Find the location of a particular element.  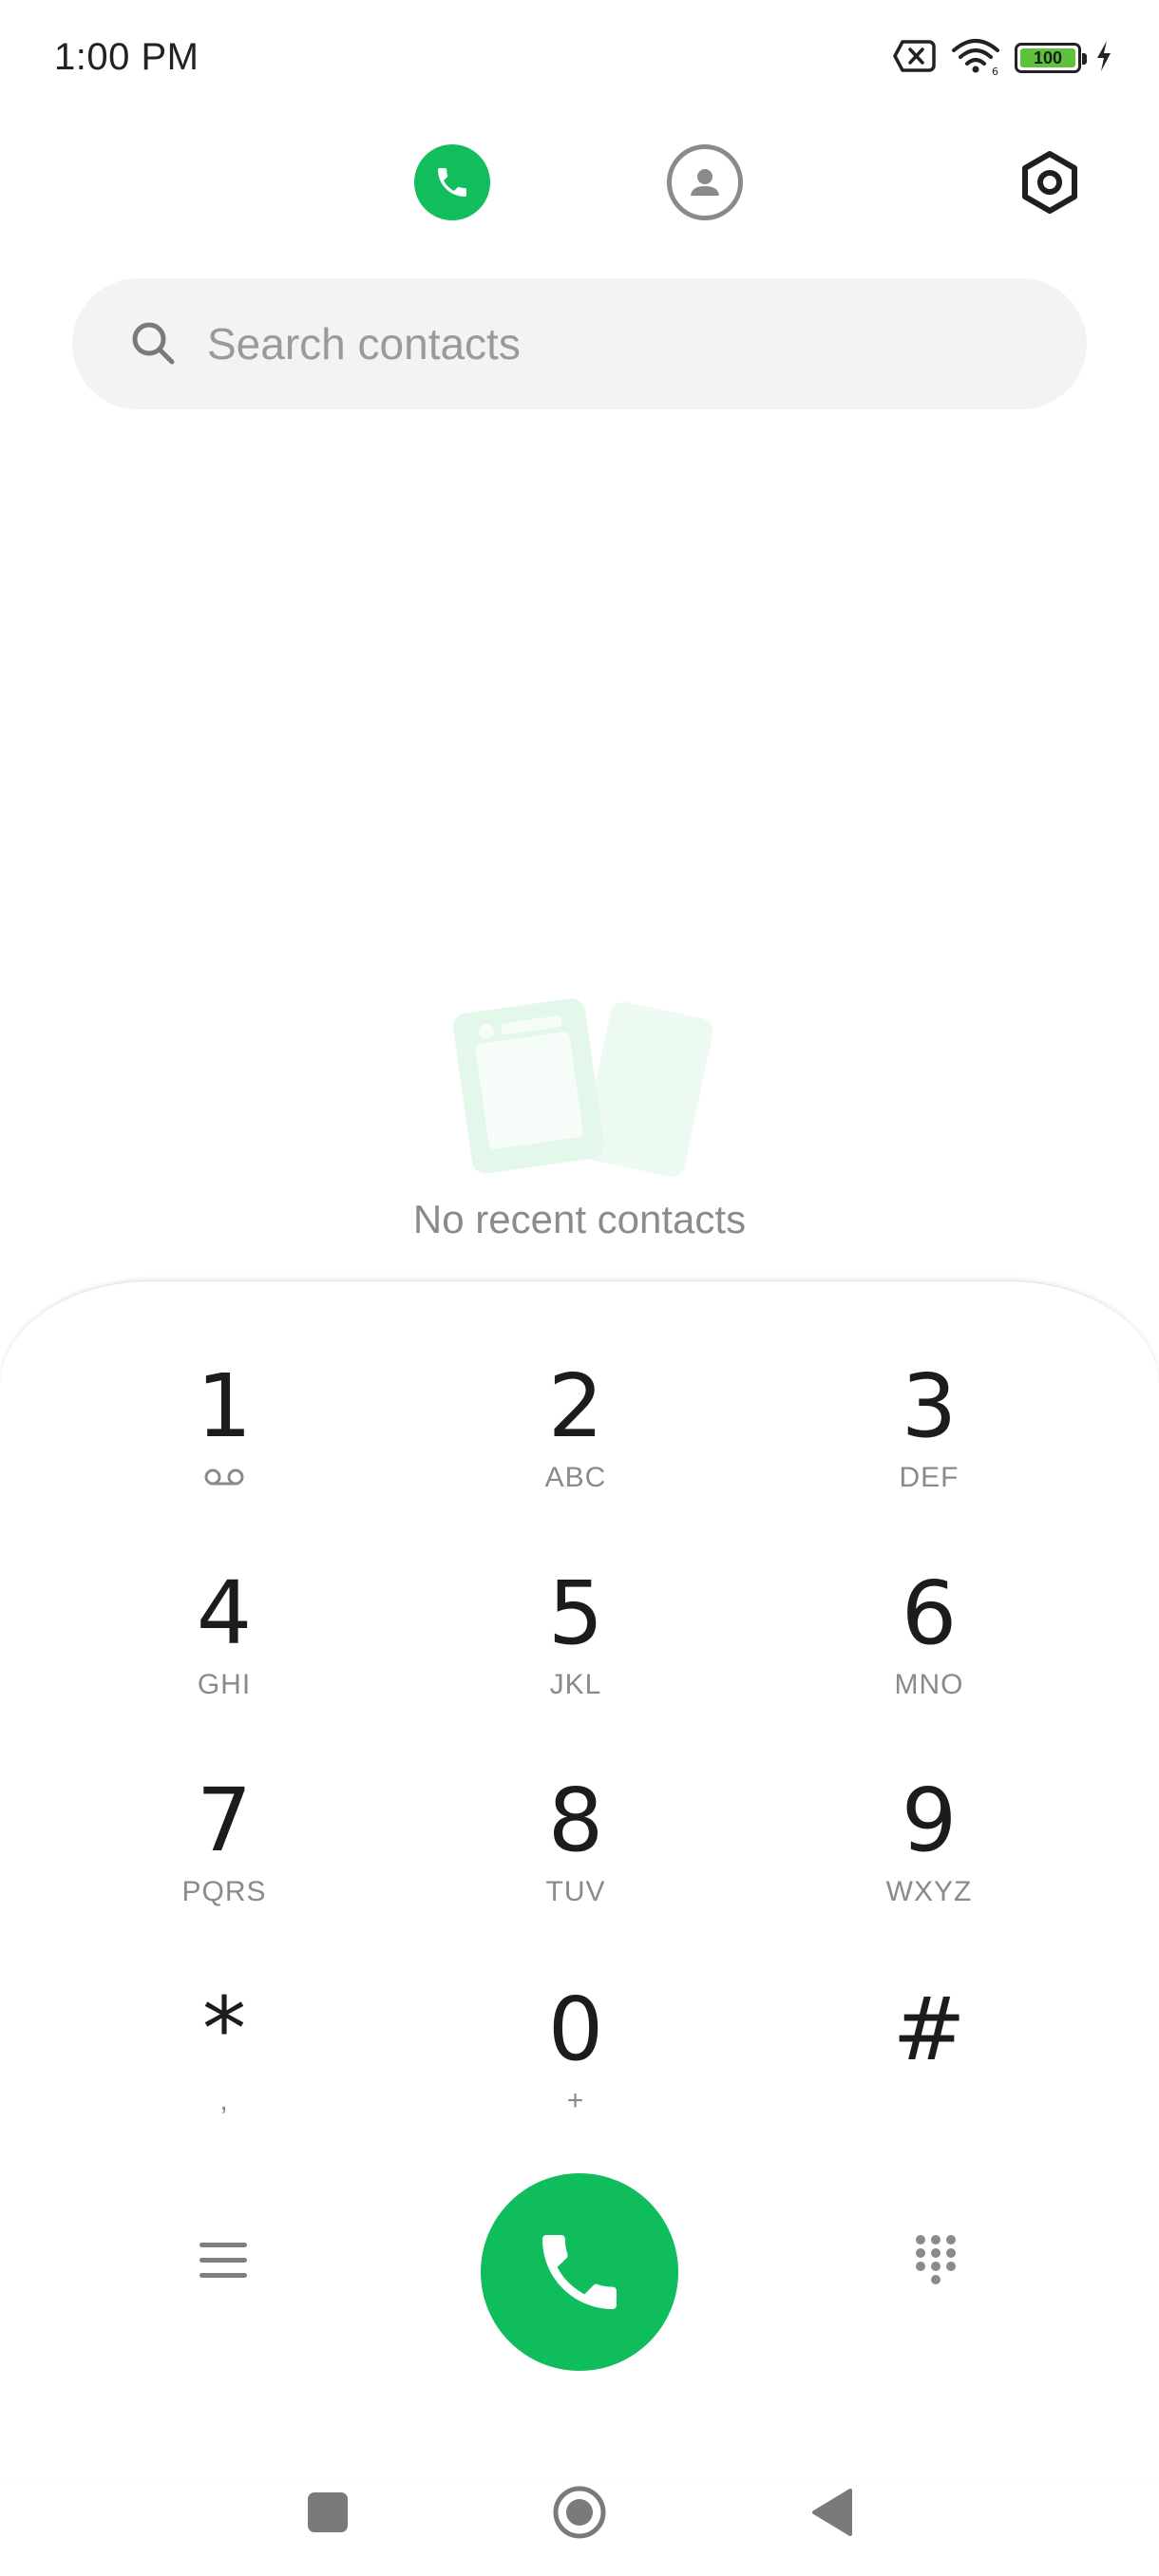

dialpad-key-4: 4 GHI is located at coordinates (224, 1656).